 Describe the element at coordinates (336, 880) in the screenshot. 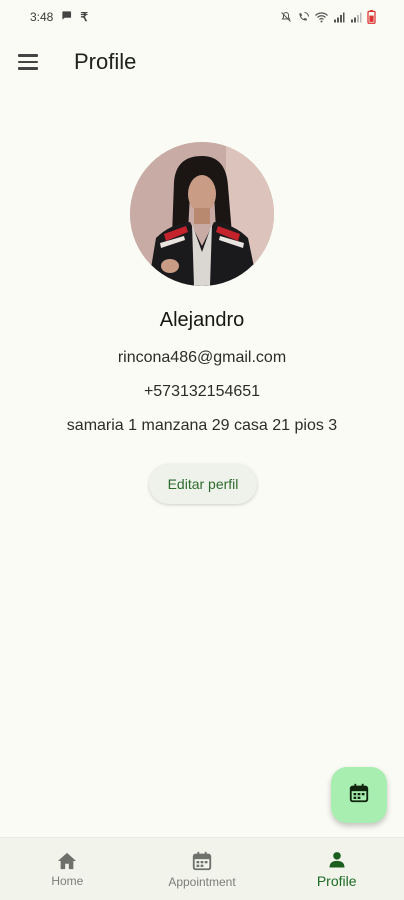

I see `nav-label-profile: Profile` at that location.